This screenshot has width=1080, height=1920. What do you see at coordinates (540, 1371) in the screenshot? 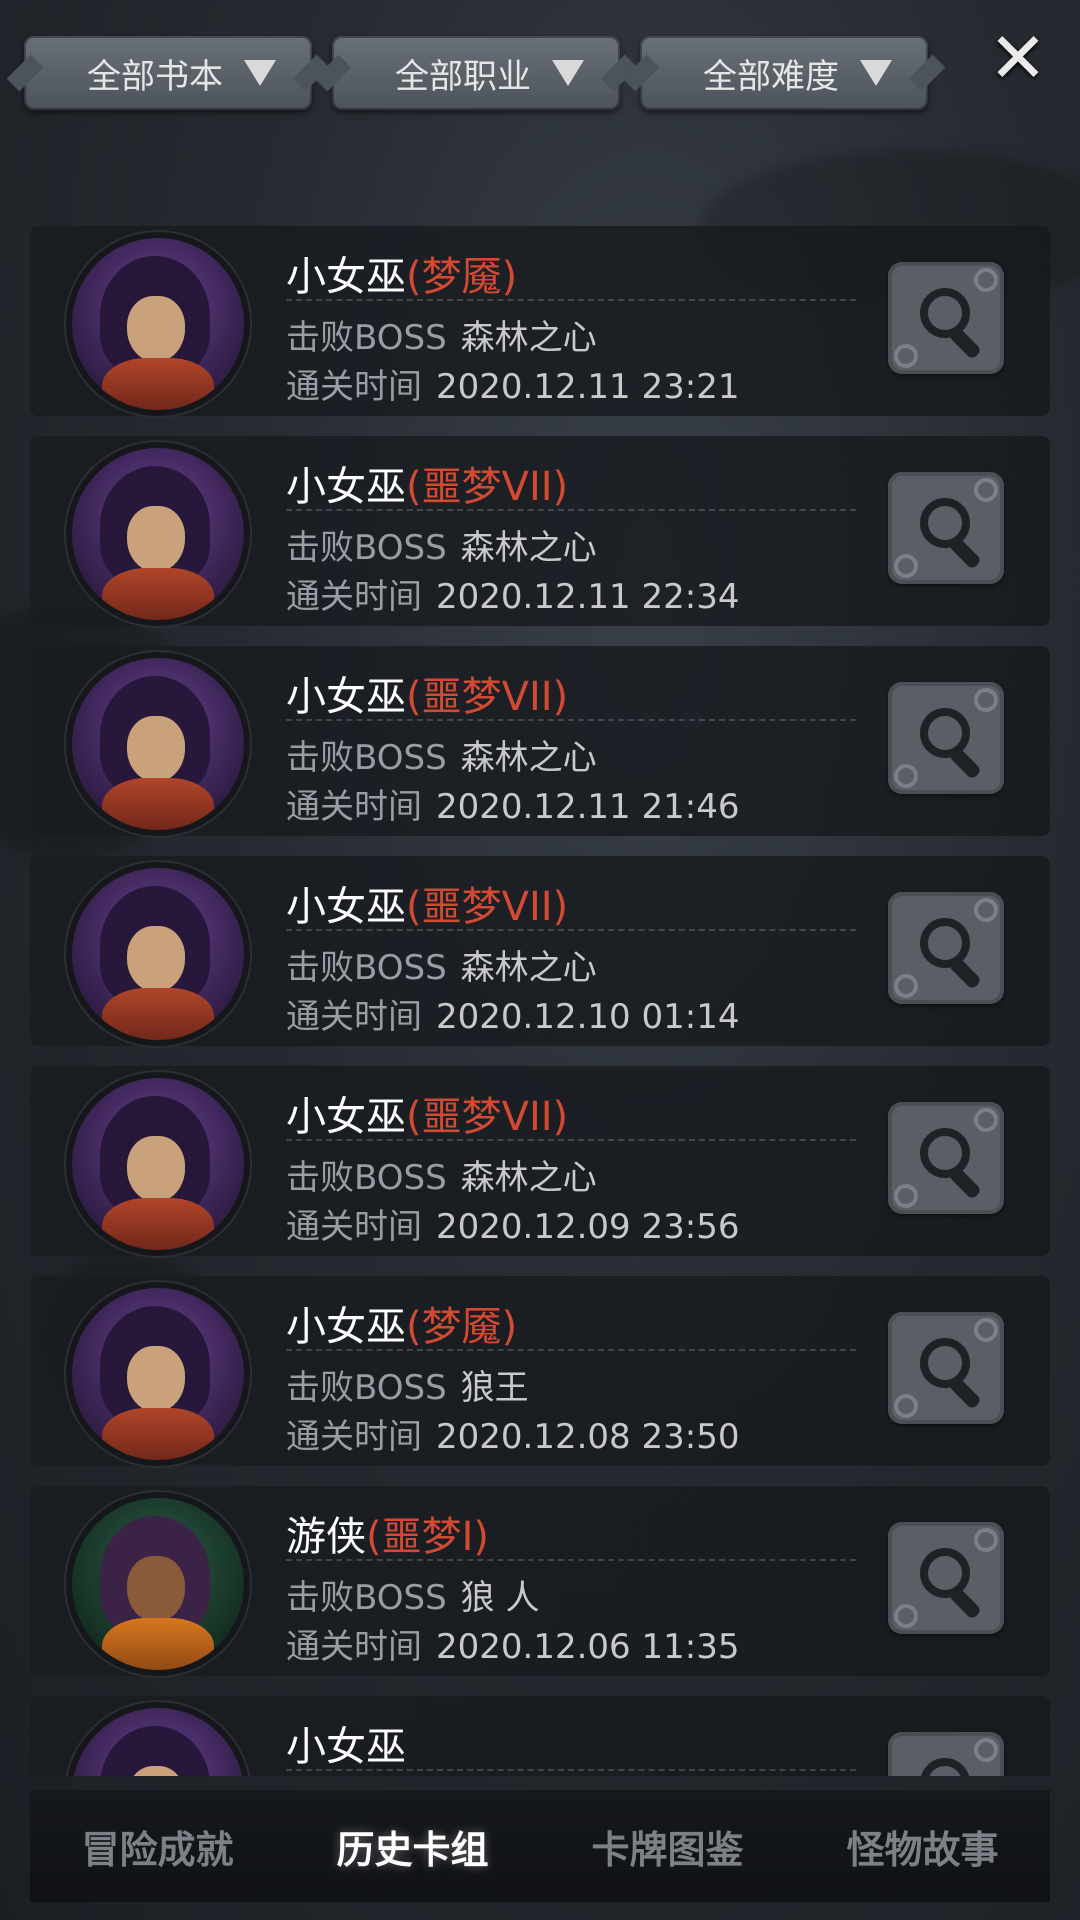
I see `record-row: 小女巫(梦魇) 击败BOSS 狼王 通关时间 2020.12.08 23:50` at bounding box center [540, 1371].